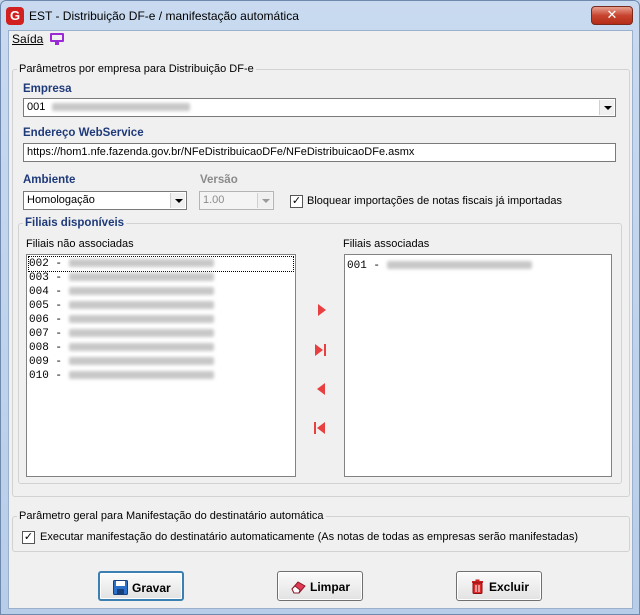 Image resolution: width=640 pixels, height=615 pixels. What do you see at coordinates (121, 278) in the screenshot?
I see `list-item: 003 -` at bounding box center [121, 278].